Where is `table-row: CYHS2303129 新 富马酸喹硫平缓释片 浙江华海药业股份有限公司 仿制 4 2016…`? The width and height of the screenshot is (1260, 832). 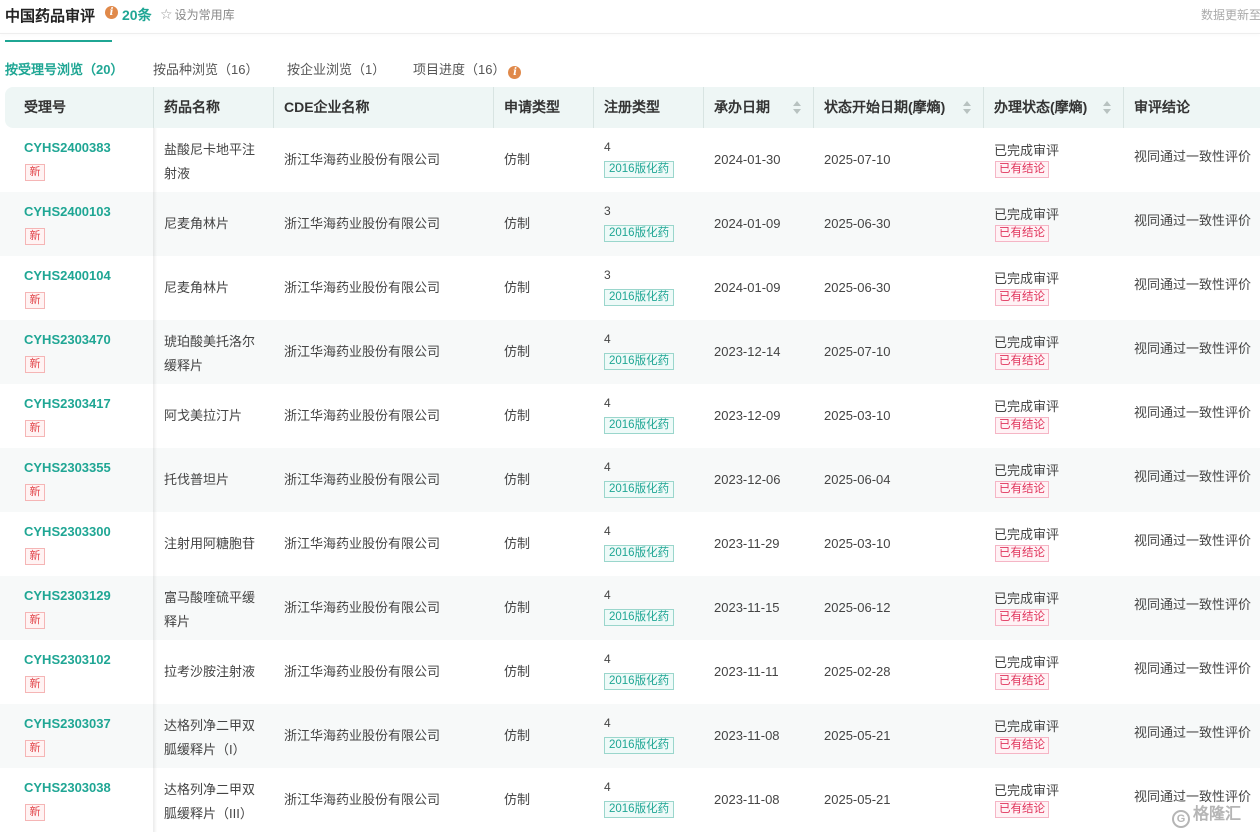
table-row: CYHS2303129 新 富马酸喹硫平缓释片 浙江华海药业股份有限公司 仿制 4 2016… is located at coordinates (630, 608).